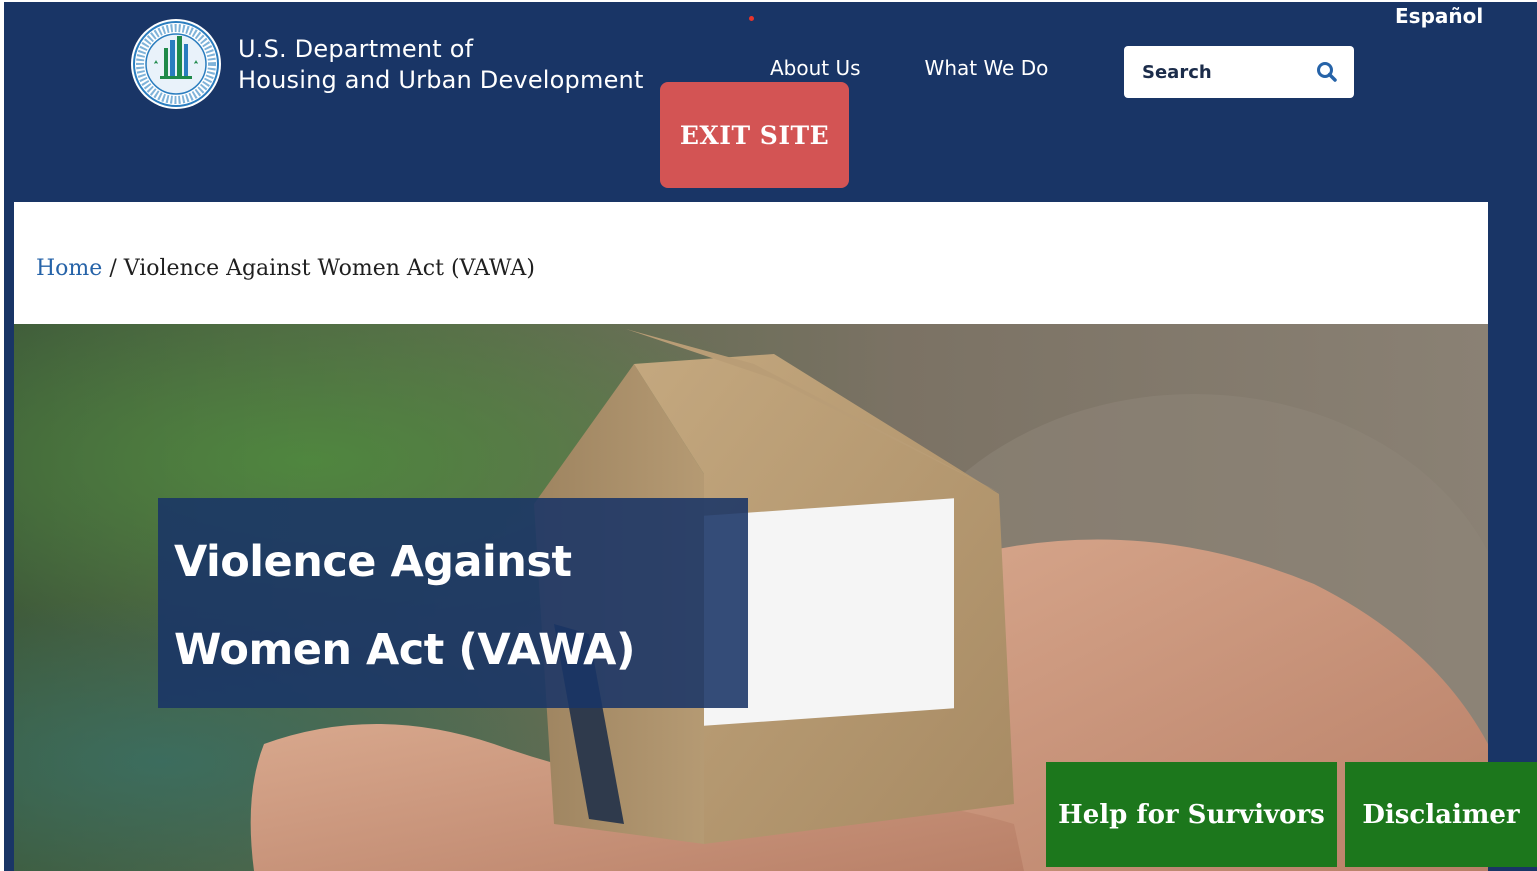 This screenshot has width=1537, height=871. I want to click on disclaimer-button: Disclaimer, so click(1441, 814).